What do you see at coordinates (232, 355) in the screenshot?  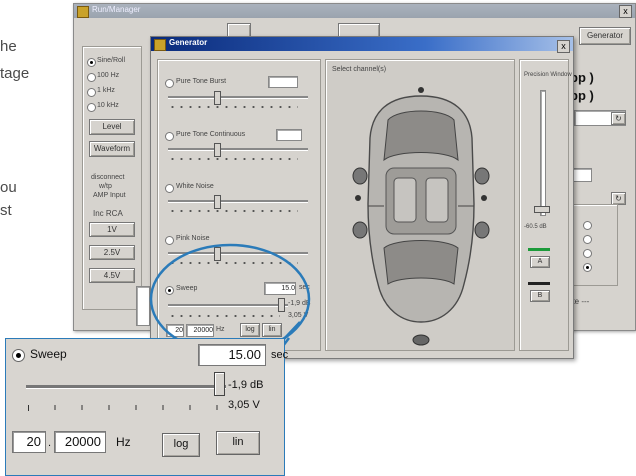 I see `sweep-time-field: 15.00` at bounding box center [232, 355].